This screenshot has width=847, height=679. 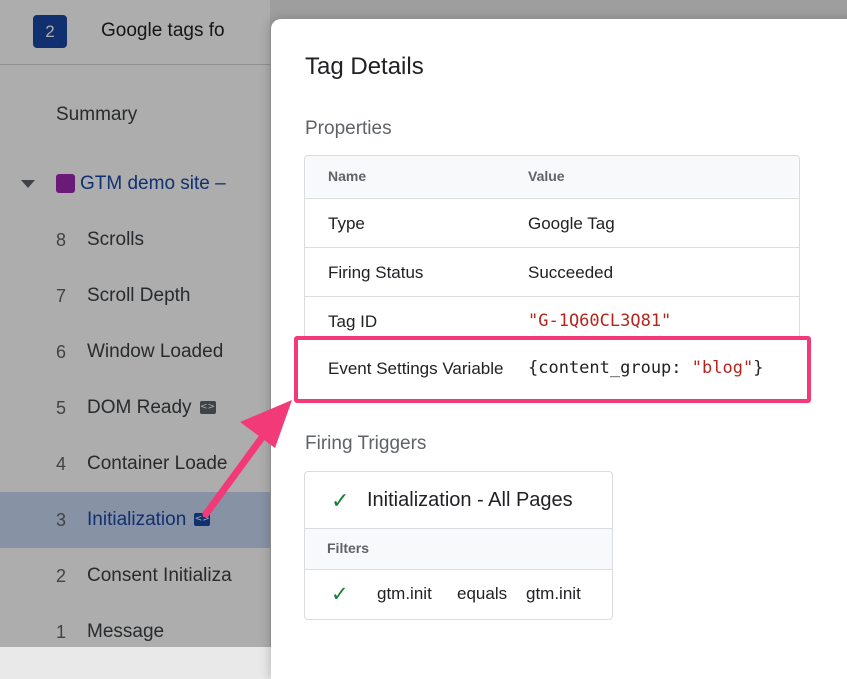 What do you see at coordinates (610, 368) in the screenshot?
I see `value-prefix: {content_group:` at bounding box center [610, 368].